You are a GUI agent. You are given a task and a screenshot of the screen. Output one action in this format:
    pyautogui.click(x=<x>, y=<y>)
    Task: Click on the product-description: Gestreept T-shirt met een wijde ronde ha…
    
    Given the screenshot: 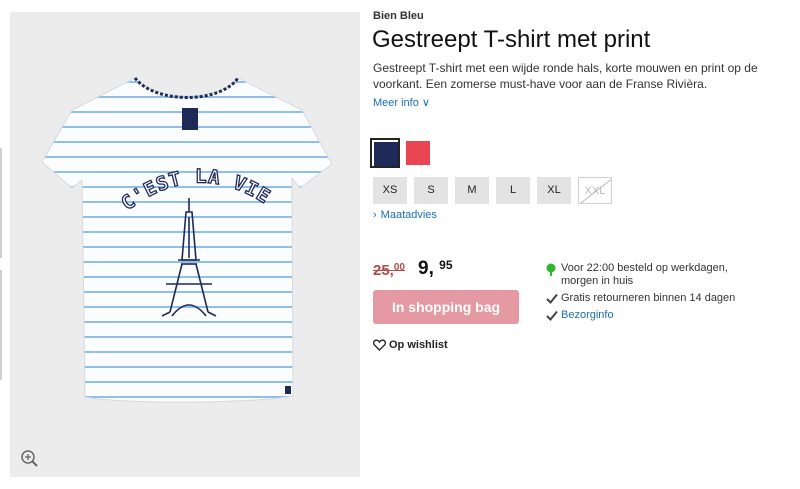 What is the action you would take?
    pyautogui.click(x=565, y=76)
    